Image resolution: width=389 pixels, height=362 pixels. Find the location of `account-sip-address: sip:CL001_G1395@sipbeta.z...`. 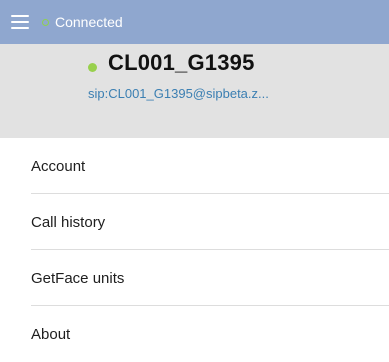

account-sip-address: sip:CL001_G1395@sipbeta.z... is located at coordinates (178, 93).